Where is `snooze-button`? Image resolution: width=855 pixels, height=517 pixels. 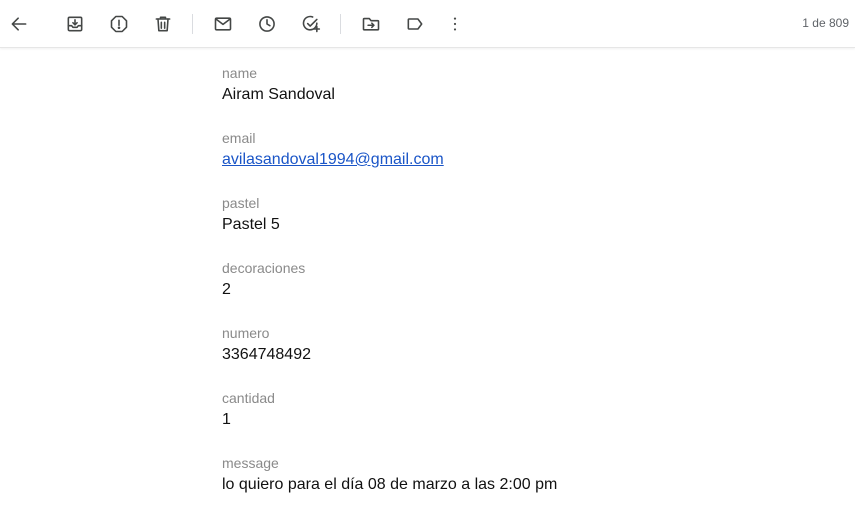
snooze-button is located at coordinates (267, 24).